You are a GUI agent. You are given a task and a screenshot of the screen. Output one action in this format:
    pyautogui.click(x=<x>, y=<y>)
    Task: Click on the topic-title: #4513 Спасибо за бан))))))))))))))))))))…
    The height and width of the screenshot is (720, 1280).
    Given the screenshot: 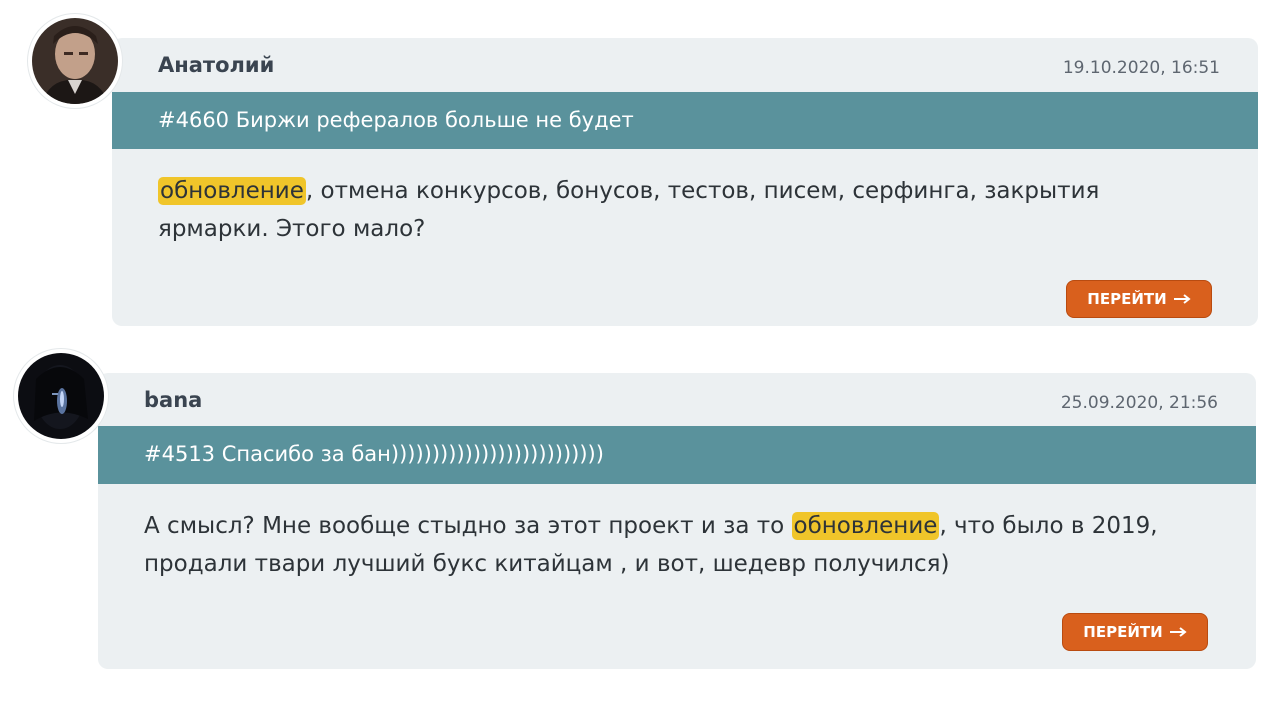 What is the action you would take?
    pyautogui.click(x=374, y=454)
    